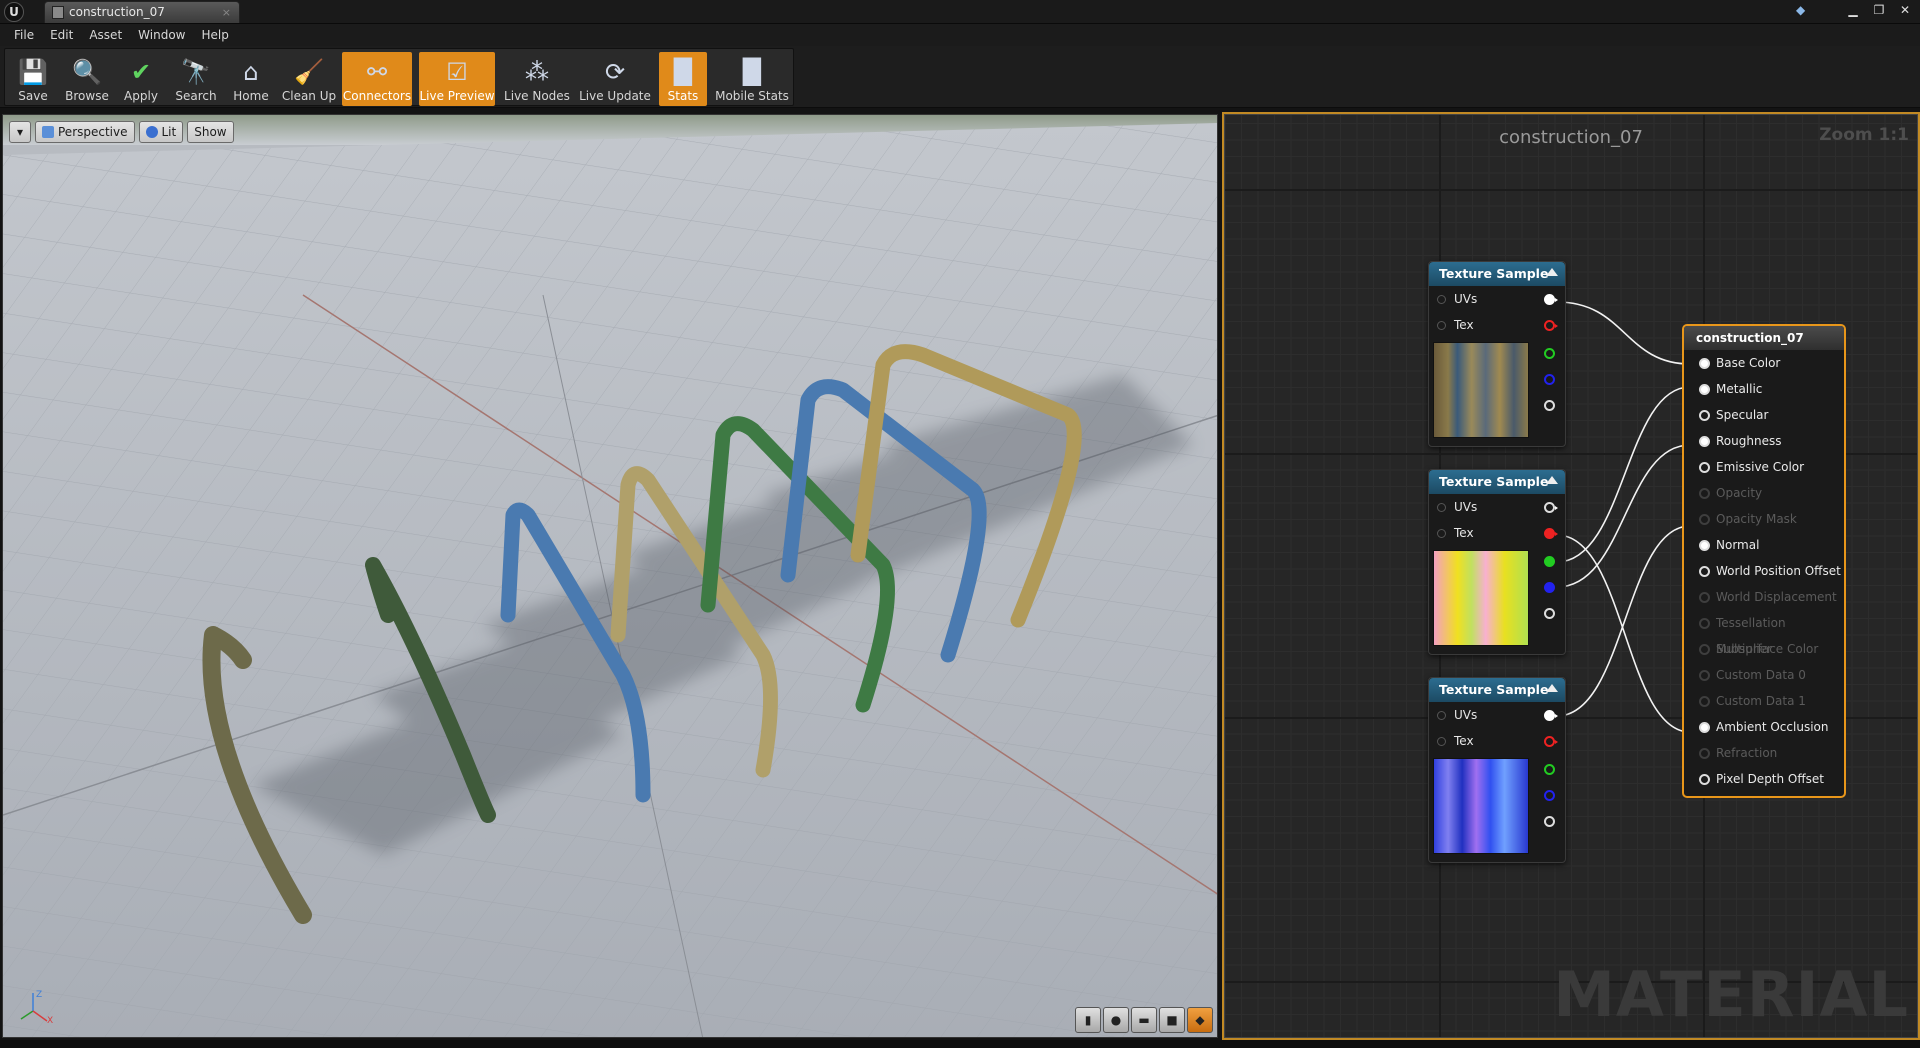 The width and height of the screenshot is (1920, 1048). Describe the element at coordinates (537, 79) in the screenshot. I see `live-nodes-button: ⁂ Live Nodes` at that location.